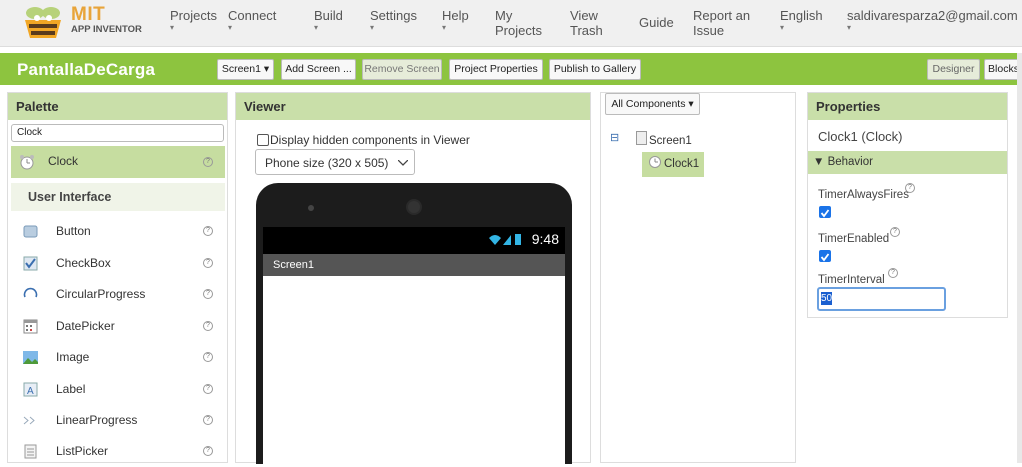  Describe the element at coordinates (370, 140) in the screenshot. I see `display-hidden-label: Display hidden components in Viewer` at that location.